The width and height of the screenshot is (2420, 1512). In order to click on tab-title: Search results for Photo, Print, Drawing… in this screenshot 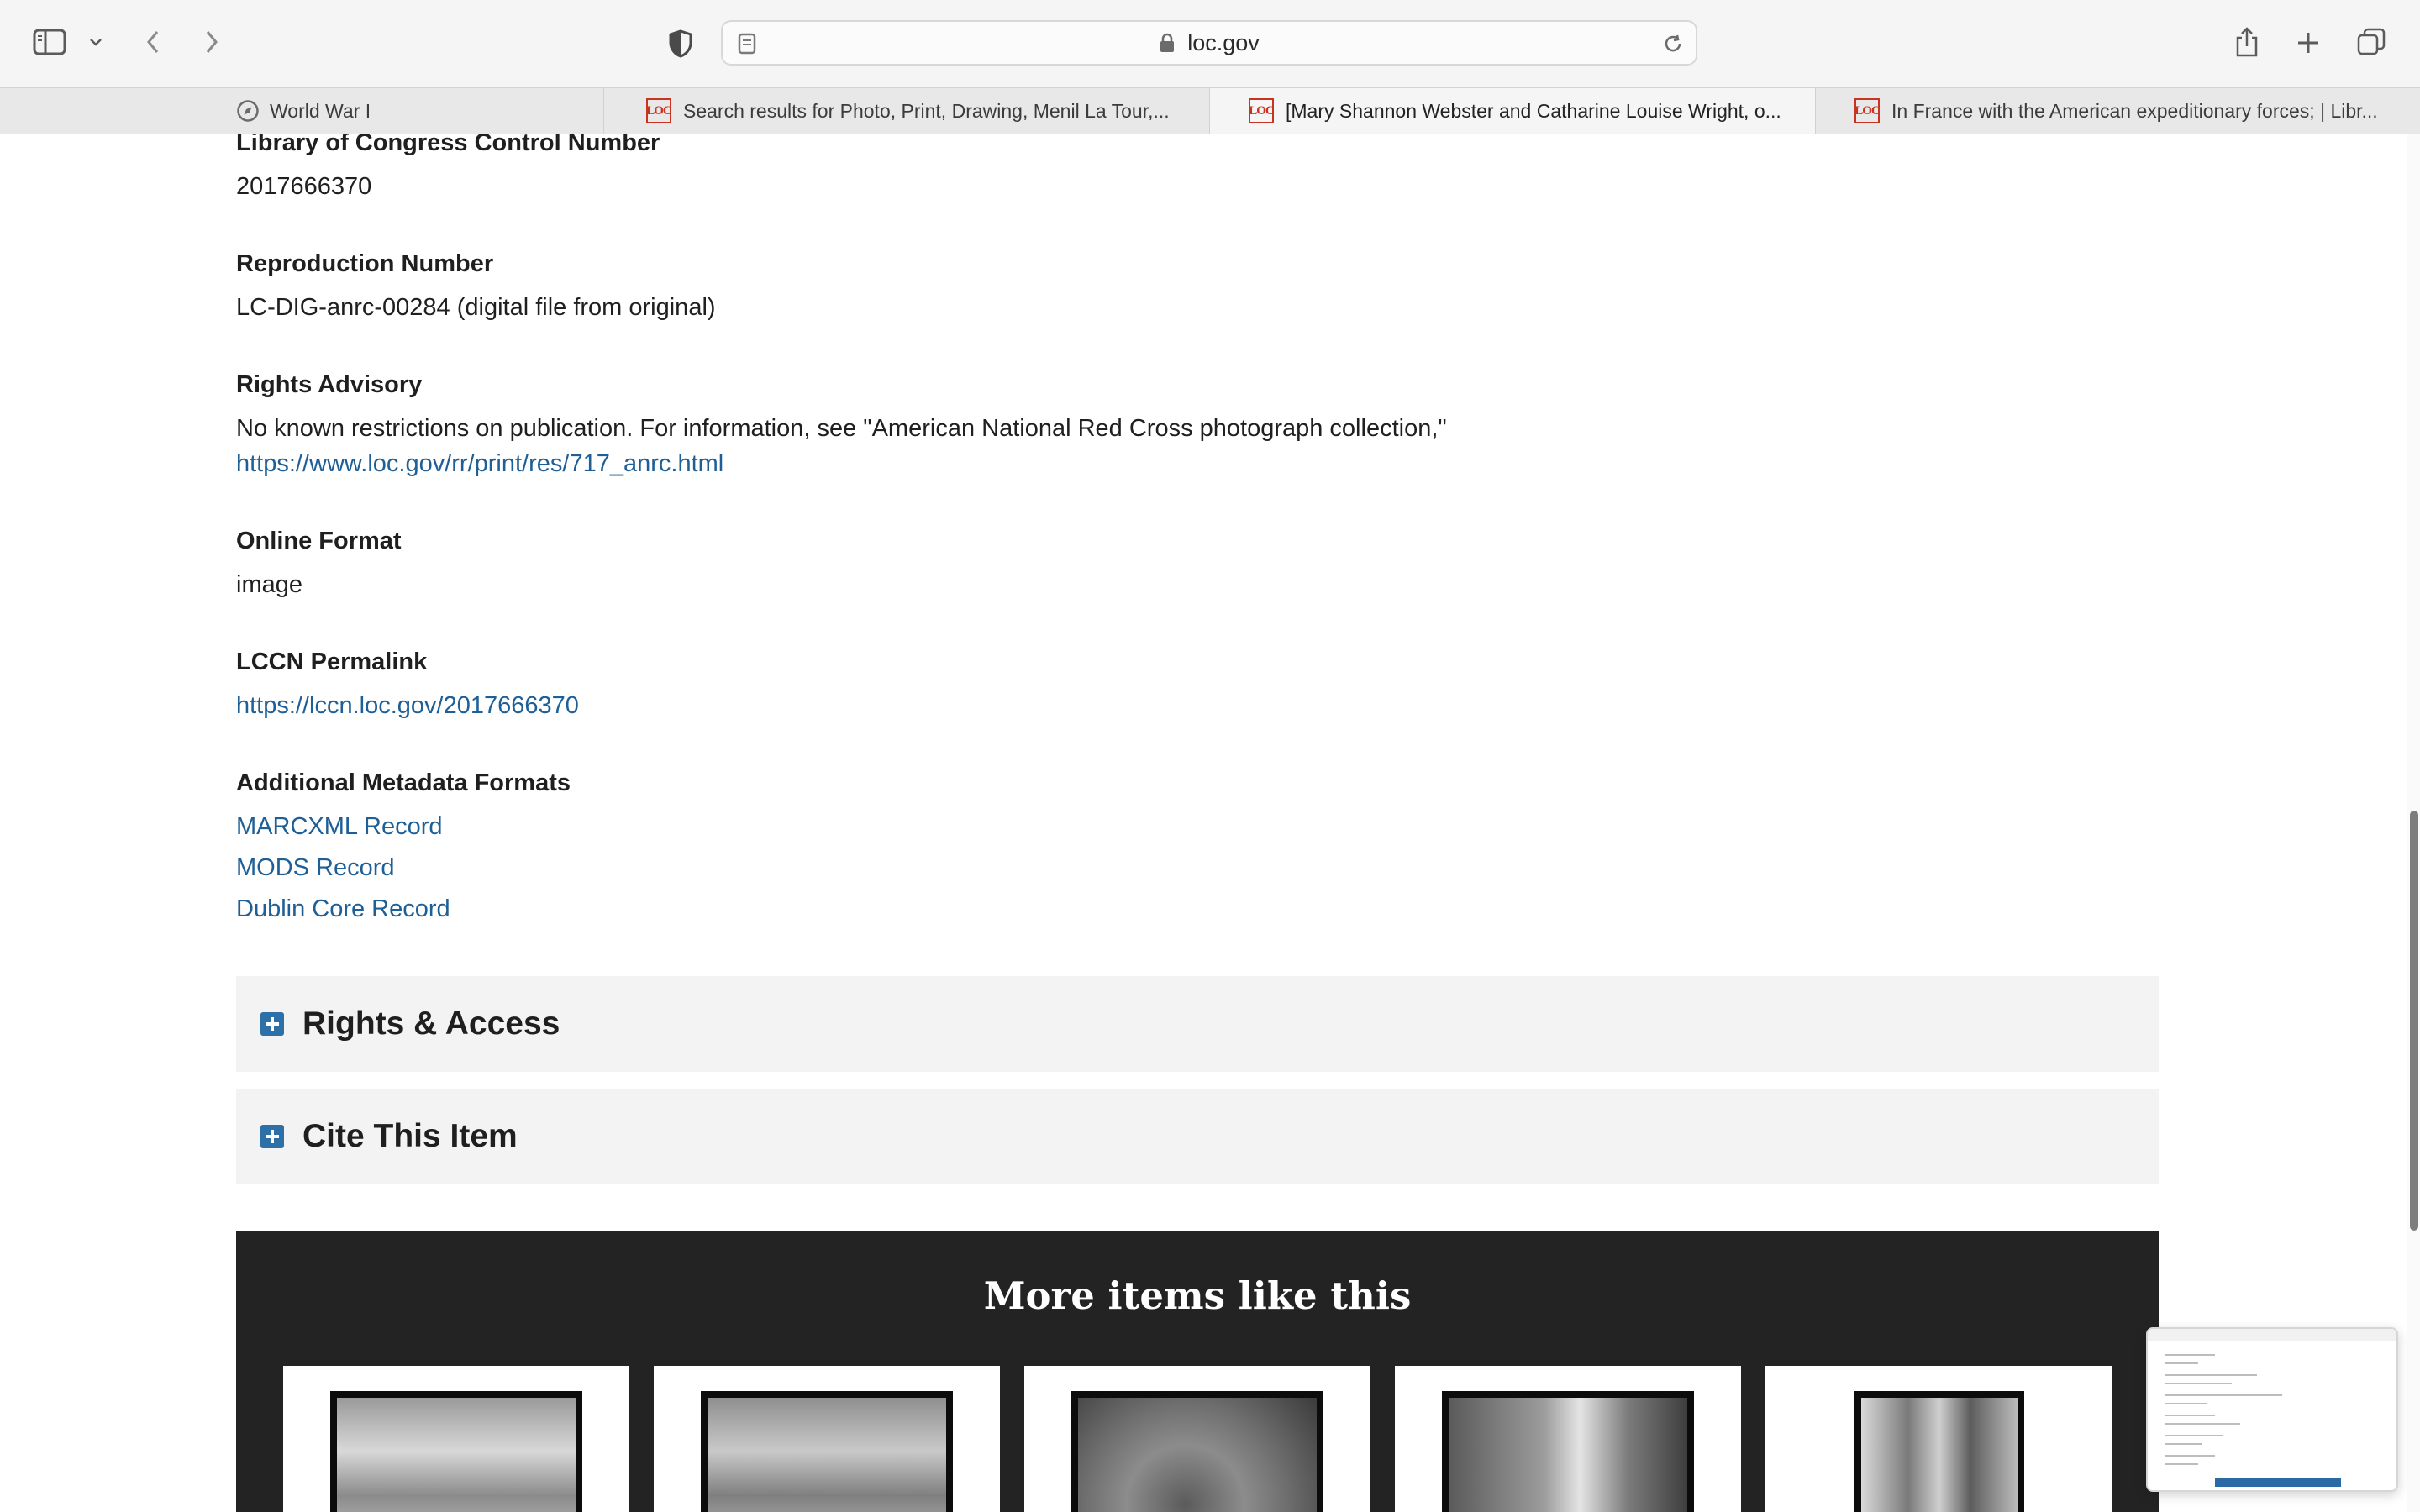, I will do `click(927, 110)`.